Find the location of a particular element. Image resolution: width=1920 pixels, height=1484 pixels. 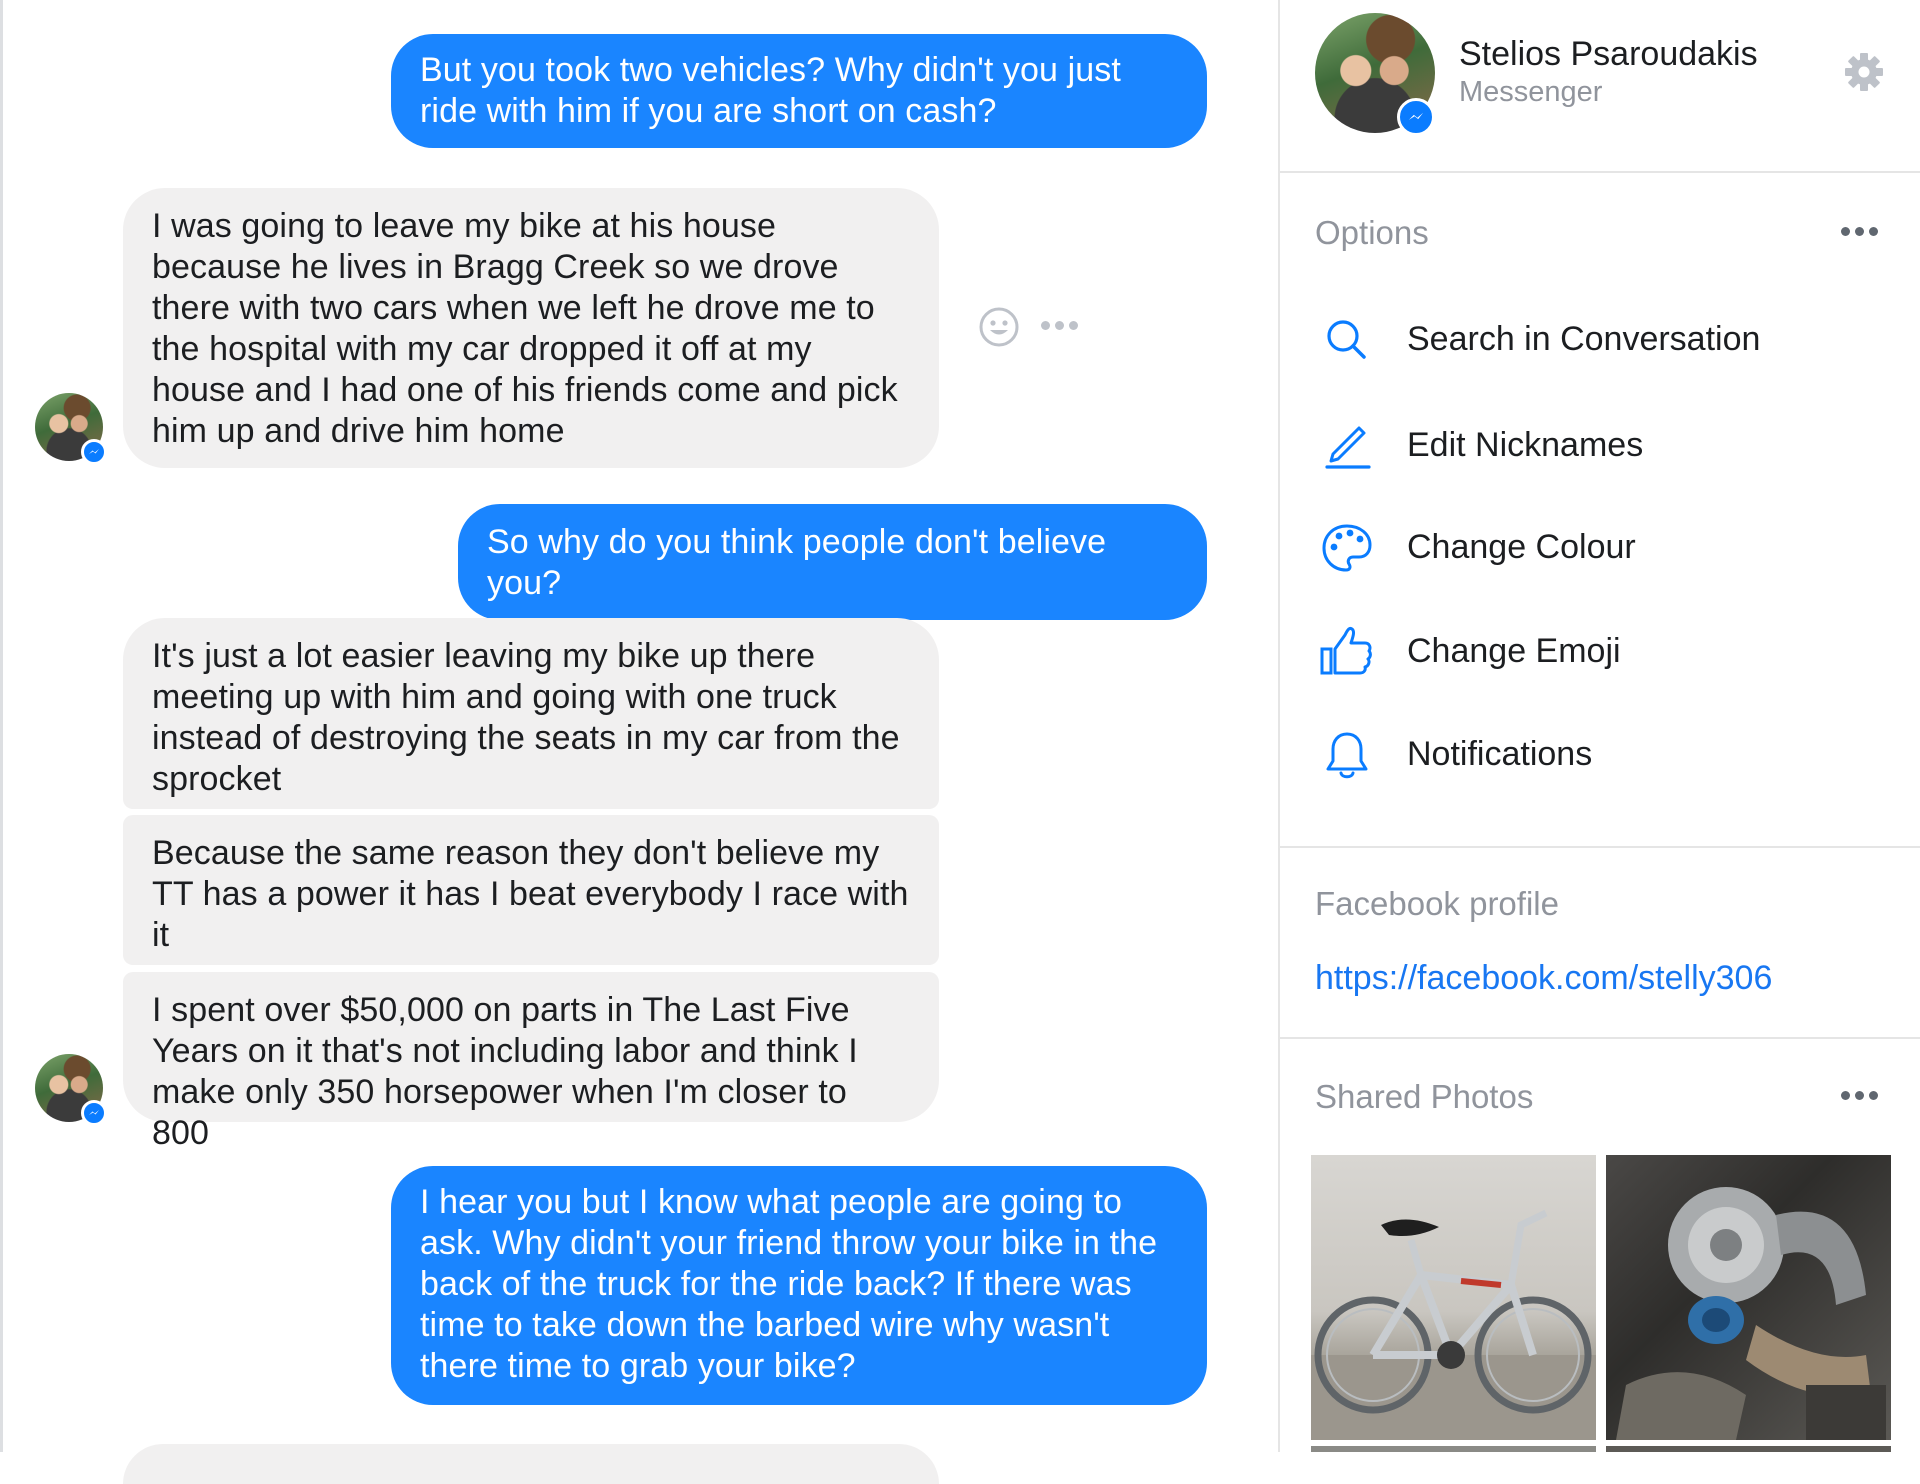

option-change-emoji: Change Emoji is located at coordinates (1600, 652).